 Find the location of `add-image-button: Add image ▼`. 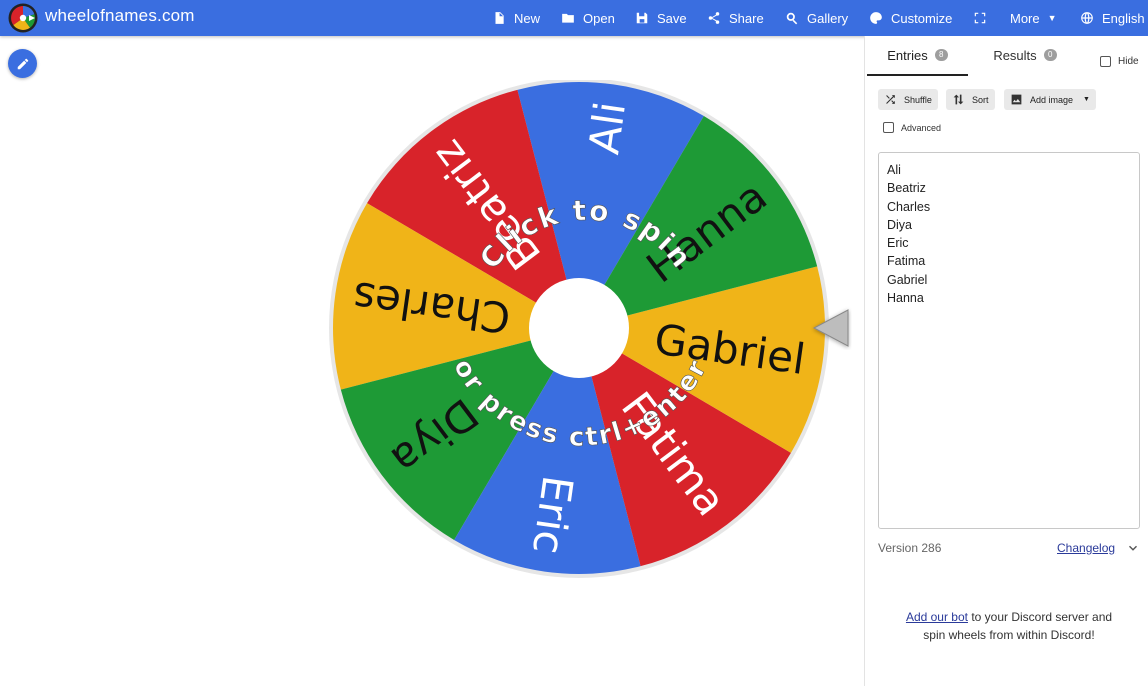

add-image-button: Add image ▼ is located at coordinates (1050, 99).